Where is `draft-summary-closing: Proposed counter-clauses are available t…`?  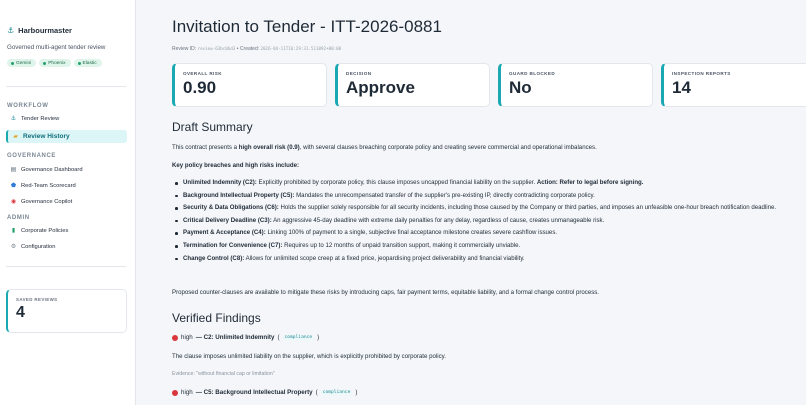
draft-summary-closing: Proposed counter-clauses are available t… is located at coordinates (386, 292).